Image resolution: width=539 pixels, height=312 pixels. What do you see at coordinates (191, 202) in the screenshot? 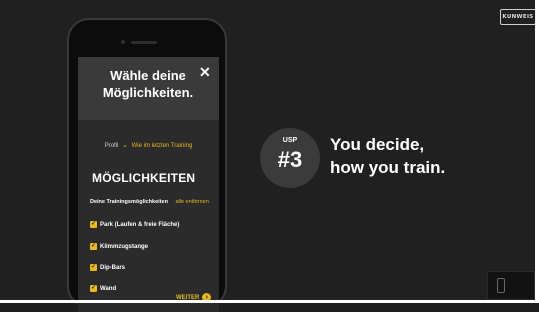
I see `remove-all-link: alle entfernen` at bounding box center [191, 202].